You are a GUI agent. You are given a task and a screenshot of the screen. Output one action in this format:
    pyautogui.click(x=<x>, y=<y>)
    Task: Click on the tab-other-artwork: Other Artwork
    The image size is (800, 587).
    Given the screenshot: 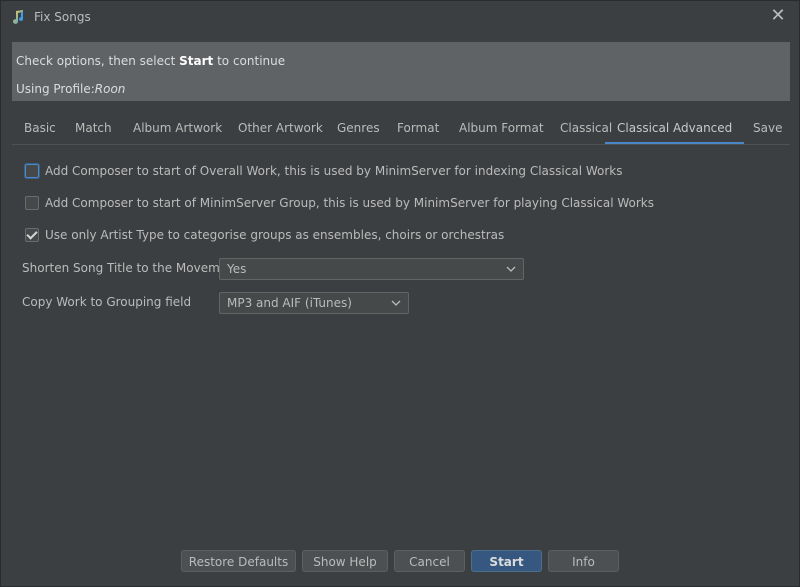 What is the action you would take?
    pyautogui.click(x=280, y=128)
    